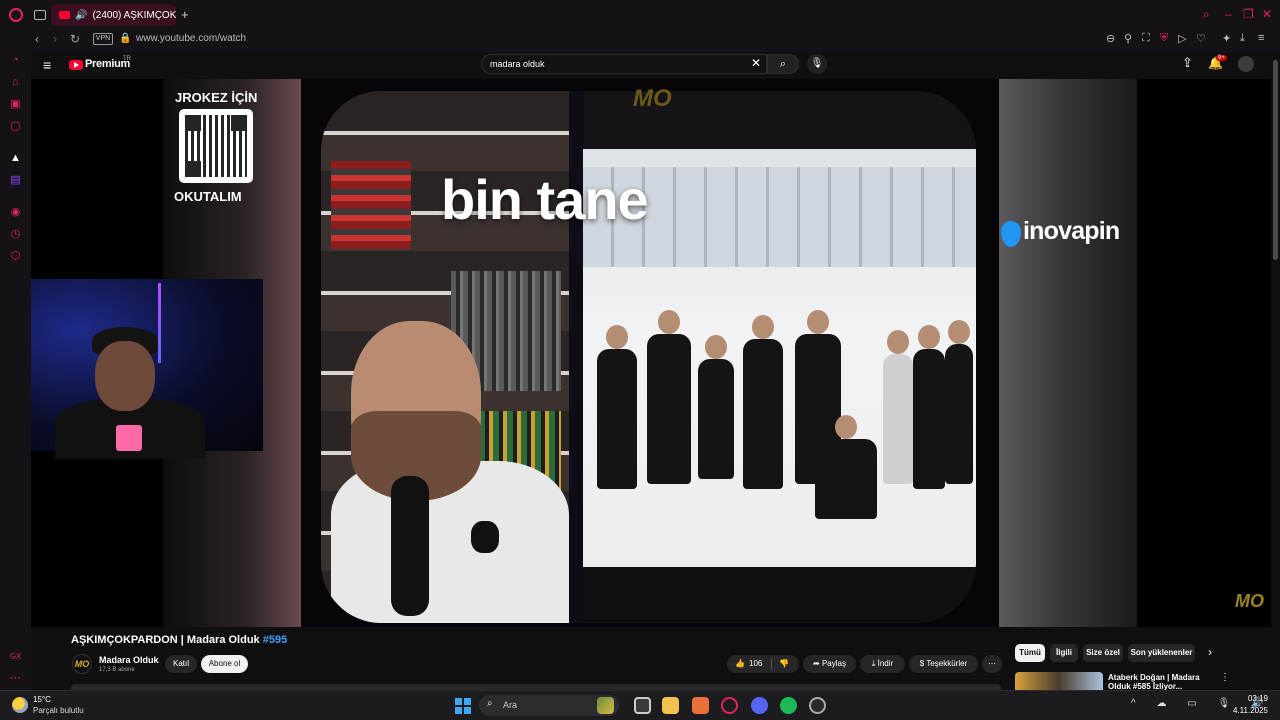 The height and width of the screenshot is (720, 1280). What do you see at coordinates (885, 663) in the screenshot?
I see `download-label: İndir` at bounding box center [885, 663].